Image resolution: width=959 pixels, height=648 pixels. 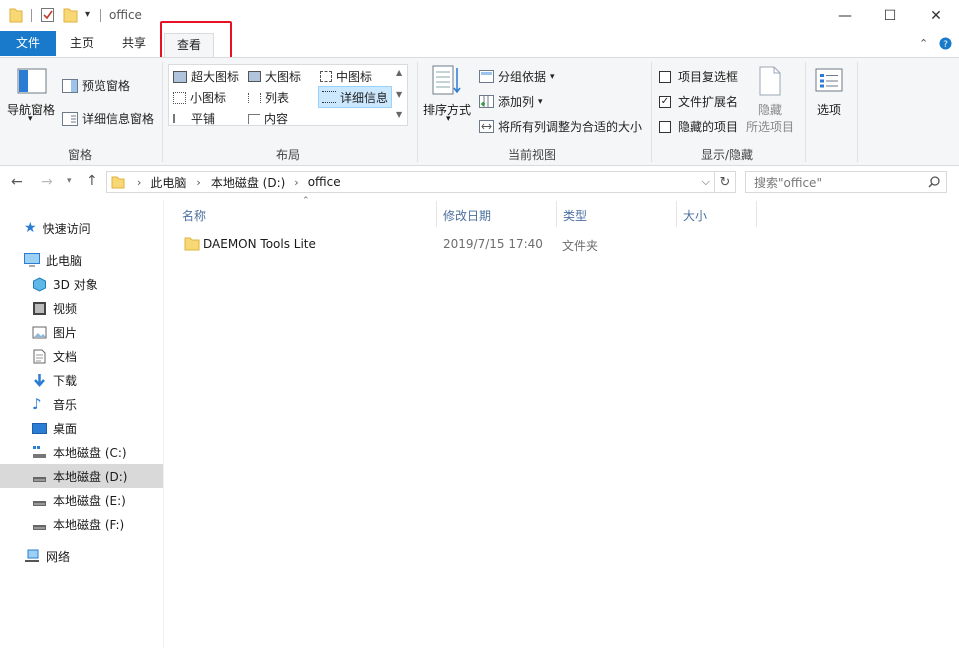 What do you see at coordinates (248, 182) in the screenshot?
I see `breadcrumb-drive-d: 本地磁盘 (D:)` at bounding box center [248, 182].